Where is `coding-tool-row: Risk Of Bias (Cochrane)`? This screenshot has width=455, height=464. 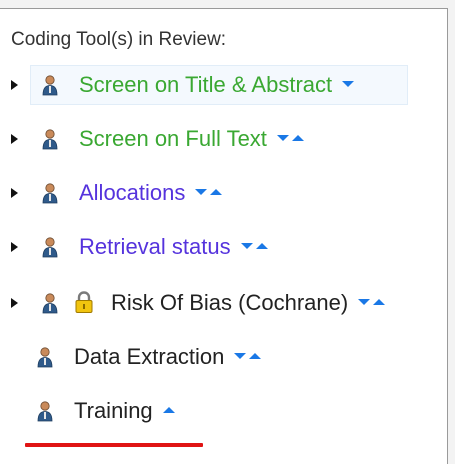
coding-tool-row: Risk Of Bias (Cochrane) is located at coordinates (220, 303).